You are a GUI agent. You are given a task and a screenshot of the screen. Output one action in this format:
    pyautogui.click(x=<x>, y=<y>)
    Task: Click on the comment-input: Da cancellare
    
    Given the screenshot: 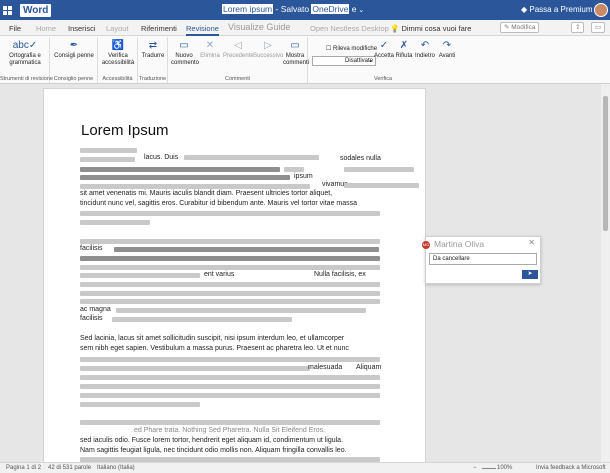 What is the action you would take?
    pyautogui.click(x=483, y=259)
    